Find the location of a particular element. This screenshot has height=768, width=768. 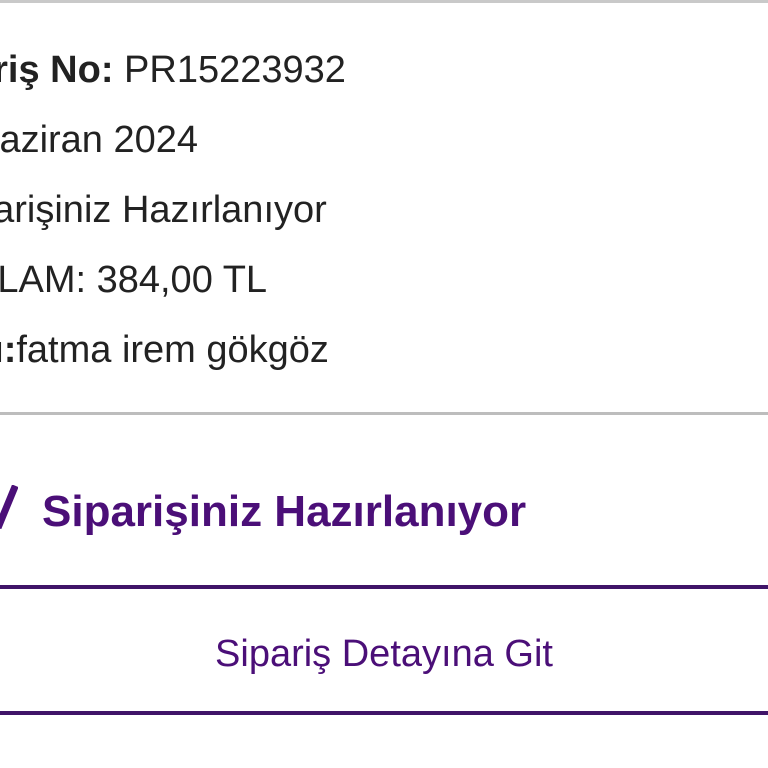

order-date: Haziran 2024 is located at coordinates (99, 140).